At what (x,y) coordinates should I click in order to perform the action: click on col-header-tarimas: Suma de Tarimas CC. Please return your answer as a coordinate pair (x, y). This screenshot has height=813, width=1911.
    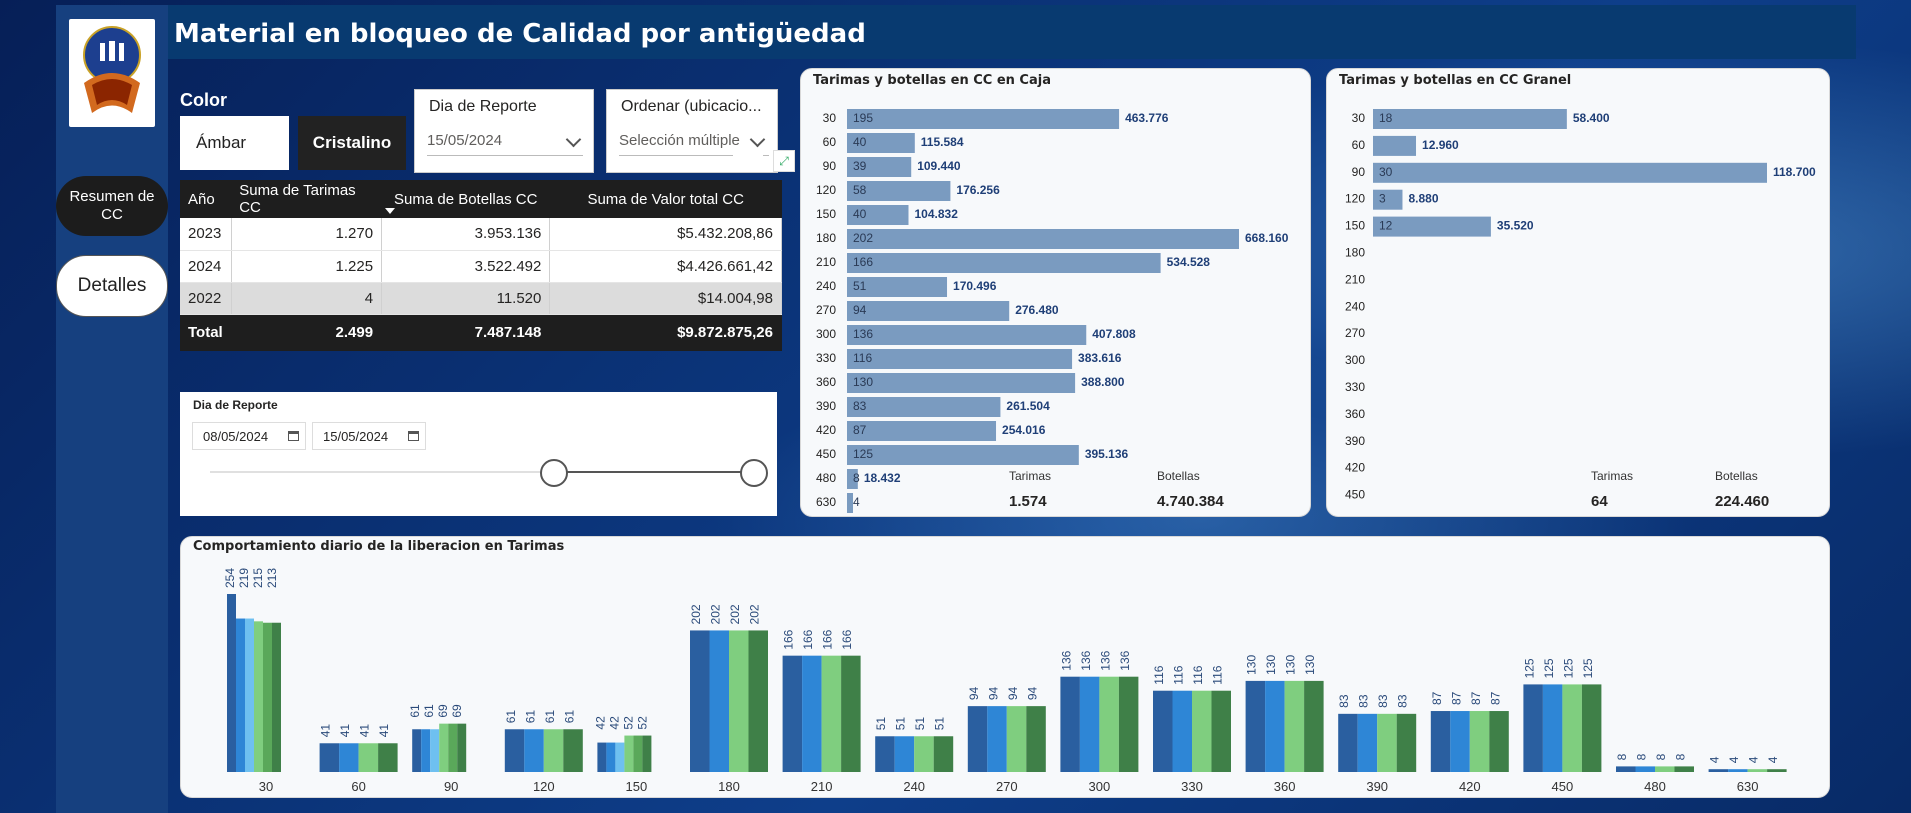
    Looking at the image, I should click on (306, 199).